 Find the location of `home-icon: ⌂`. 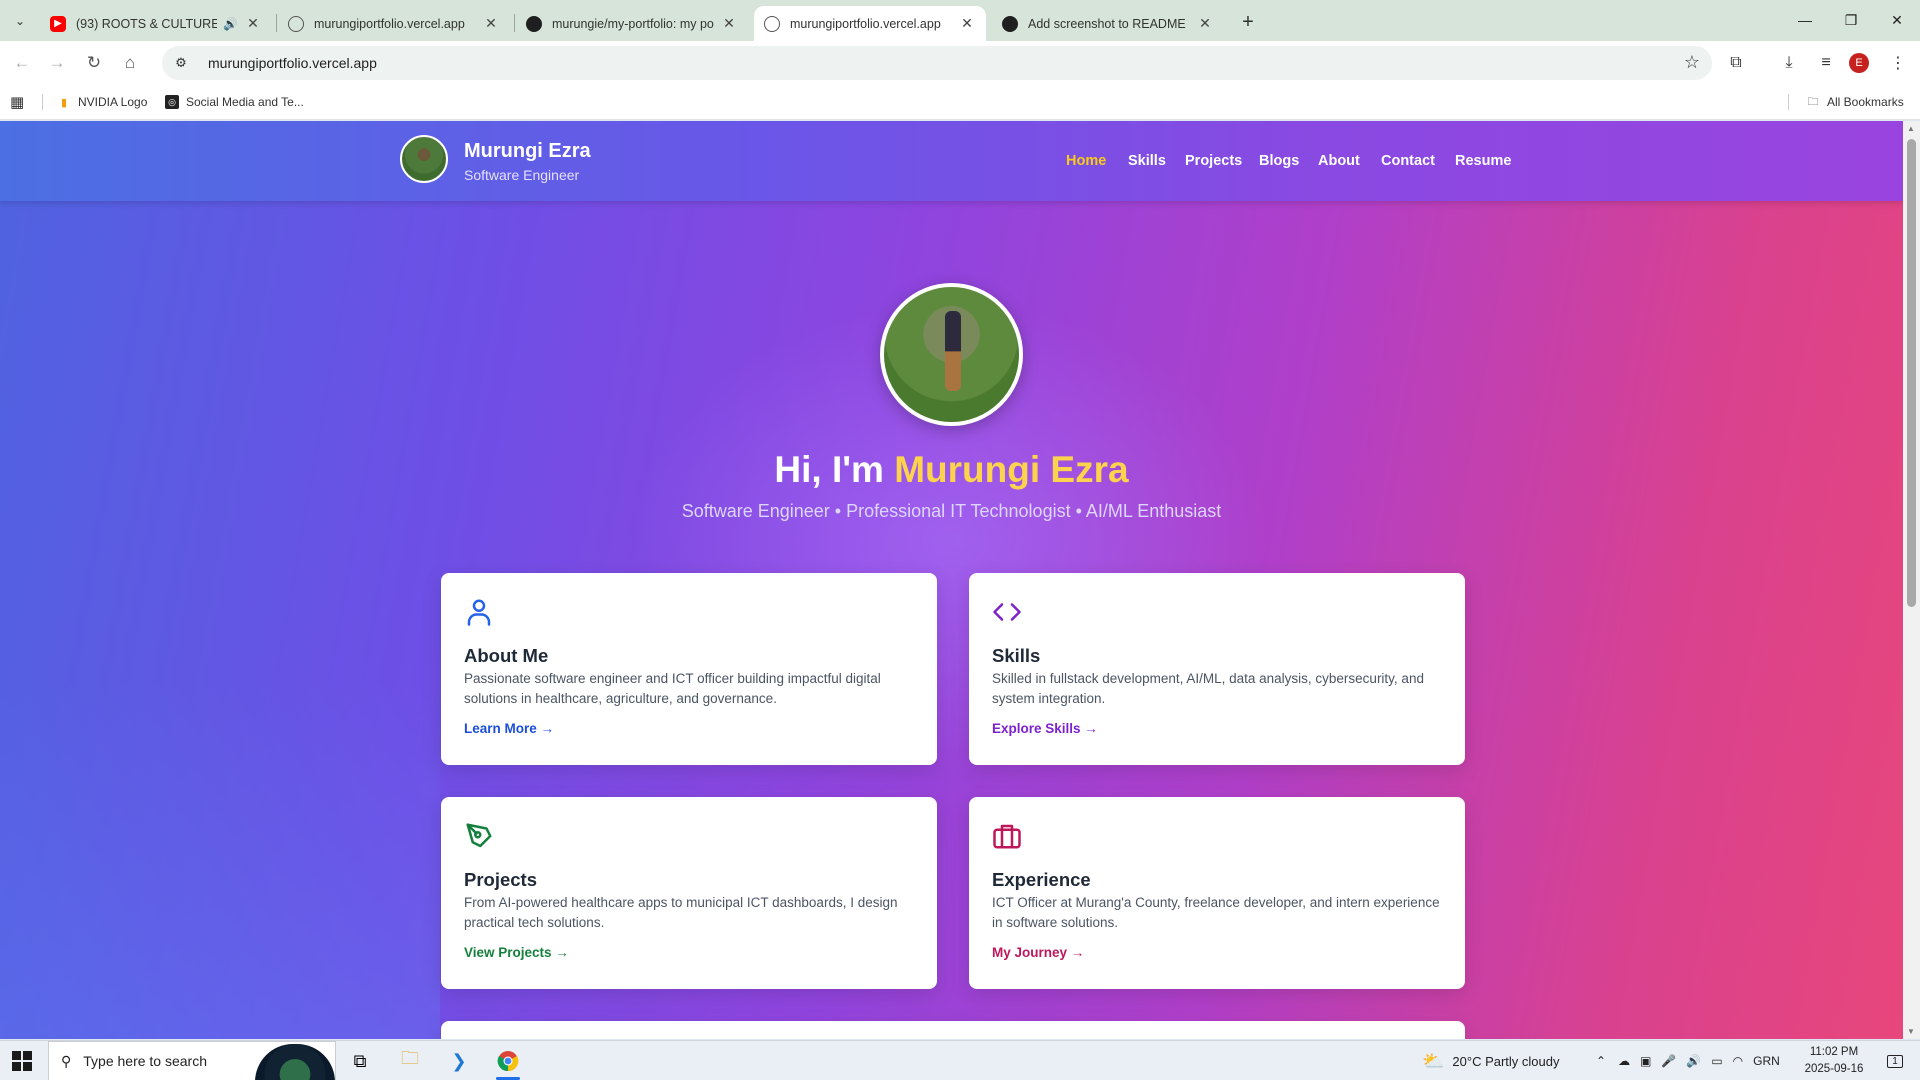

home-icon: ⌂ is located at coordinates (130, 63).